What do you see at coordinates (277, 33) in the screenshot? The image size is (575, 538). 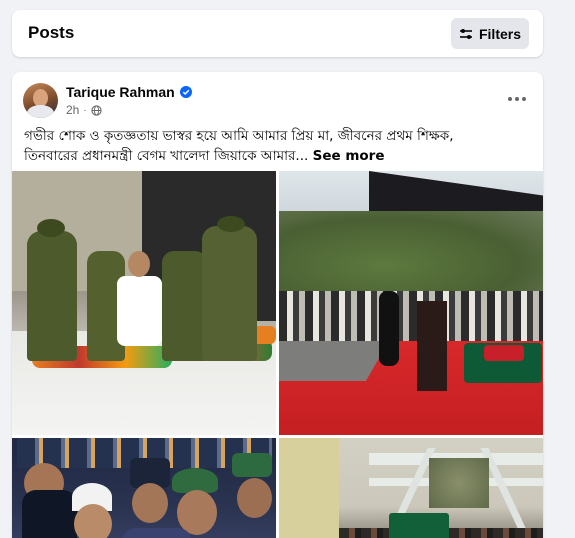 I see `posts-header: Posts Filters` at bounding box center [277, 33].